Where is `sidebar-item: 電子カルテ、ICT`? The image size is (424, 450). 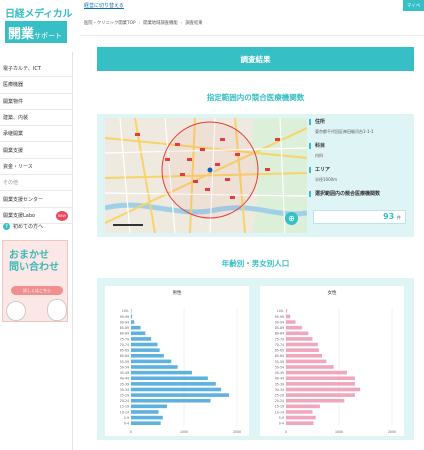
sidebar-item: 電子カルテ、ICT is located at coordinates (36, 69).